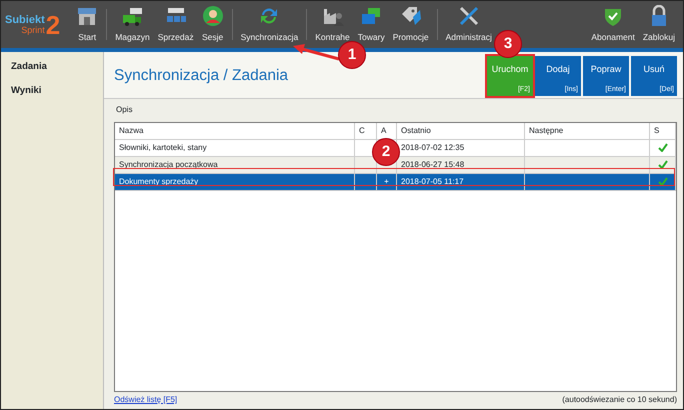  I want to click on toolbar-button: Start, so click(87, 24).